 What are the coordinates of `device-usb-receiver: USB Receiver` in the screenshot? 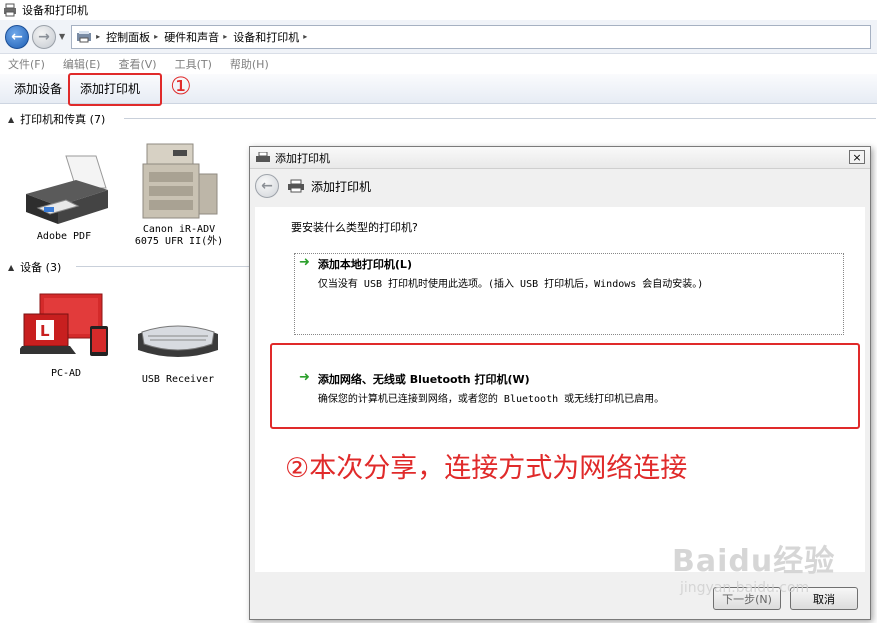 It's located at (178, 349).